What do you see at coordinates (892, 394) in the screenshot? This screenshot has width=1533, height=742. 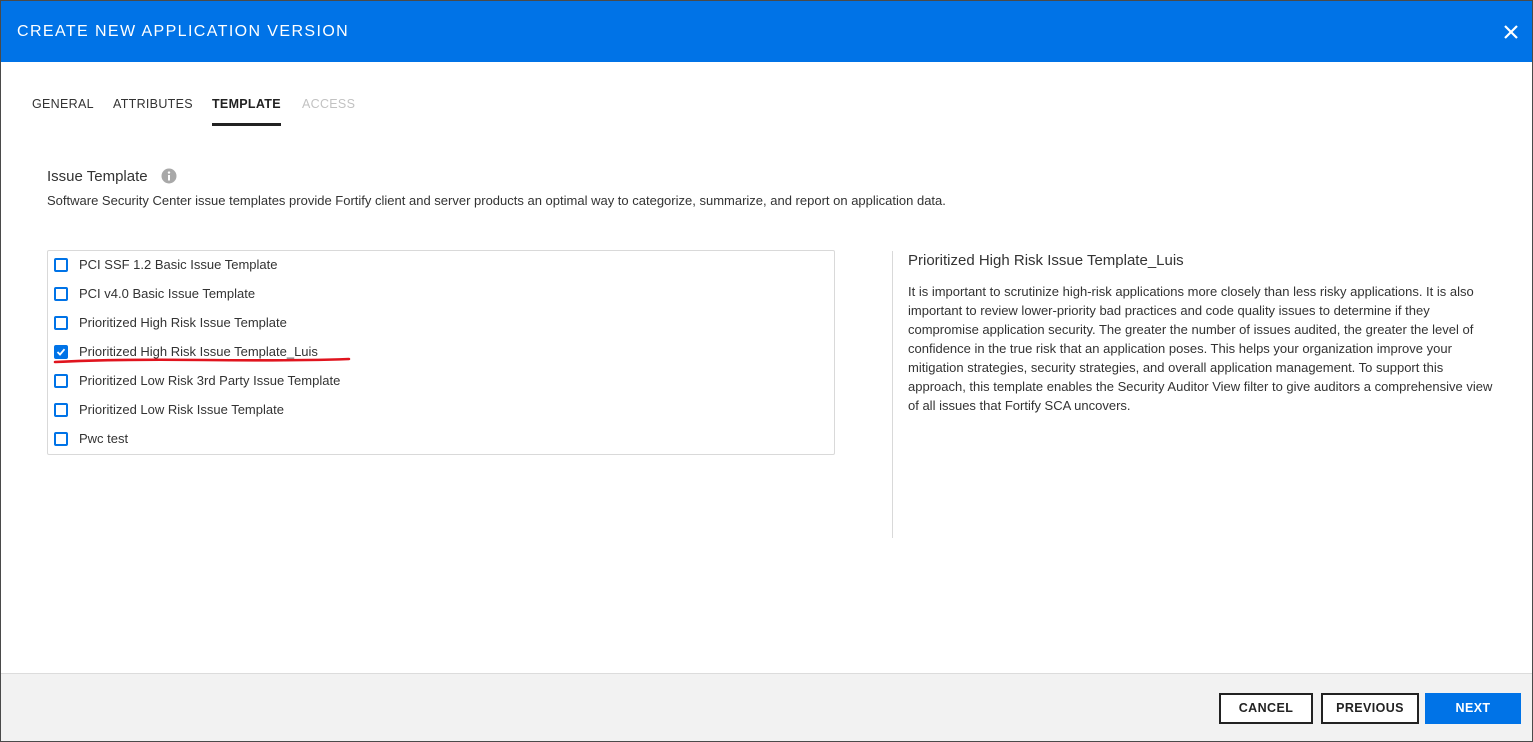 I see `vertical-divider` at bounding box center [892, 394].